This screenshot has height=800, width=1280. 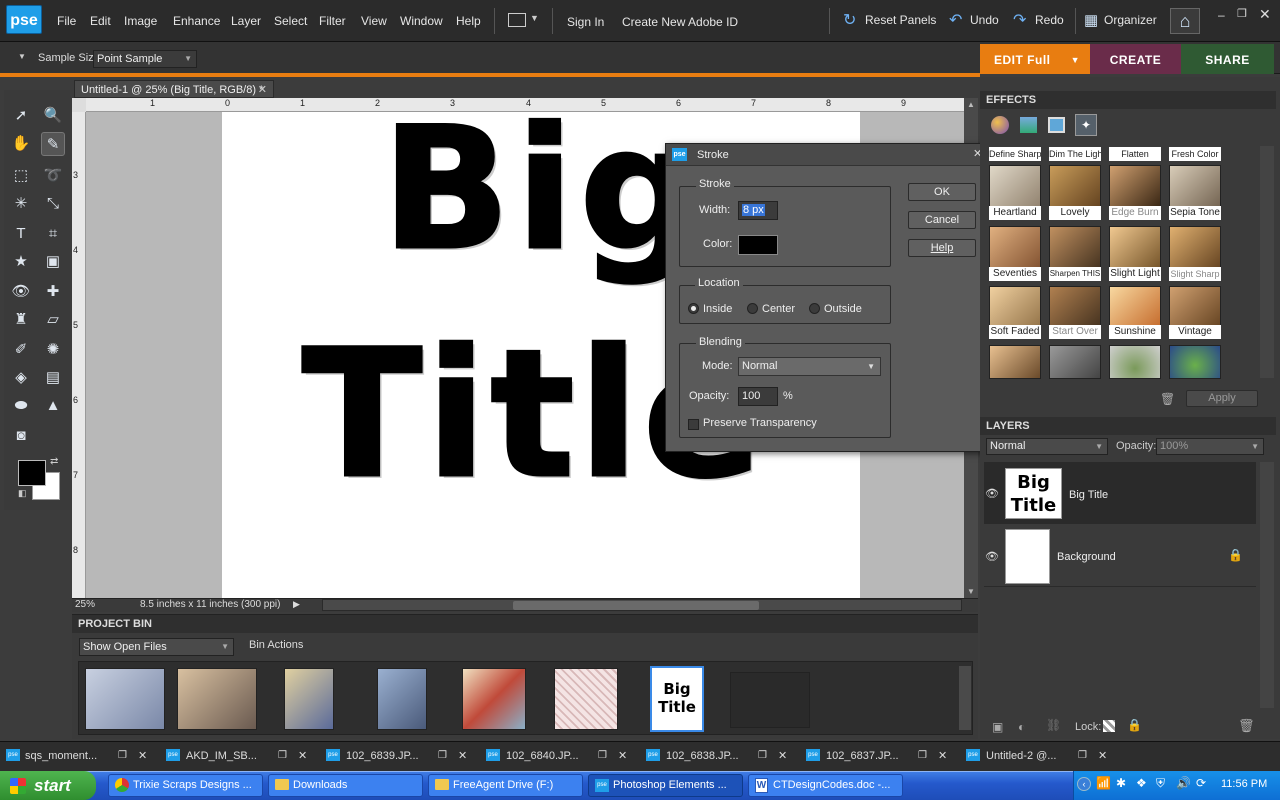 I want to click on effect-label: Edge Burn, so click(x=1135, y=213).